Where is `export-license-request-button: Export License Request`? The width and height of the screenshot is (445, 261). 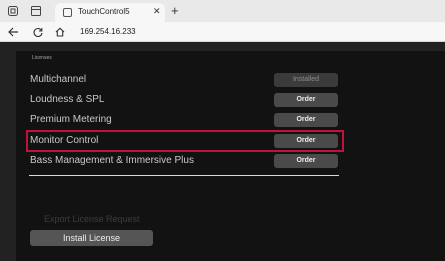 export-license-request-button: Export License Request is located at coordinates (92, 219).